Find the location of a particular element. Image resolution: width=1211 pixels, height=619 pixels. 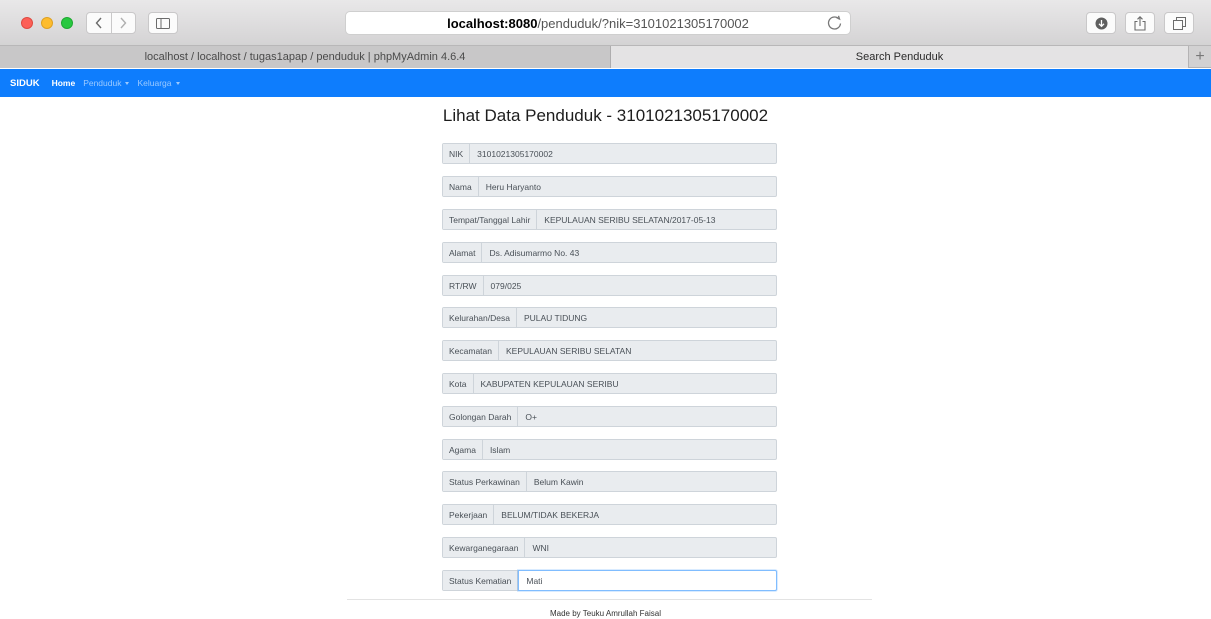

field-golongan-darah: Golongan Darah O+ is located at coordinates (609, 416).